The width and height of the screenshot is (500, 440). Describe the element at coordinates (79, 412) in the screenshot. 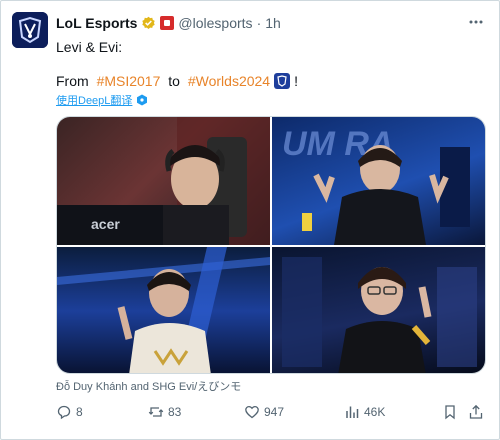

I see `reply-count: 8` at that location.